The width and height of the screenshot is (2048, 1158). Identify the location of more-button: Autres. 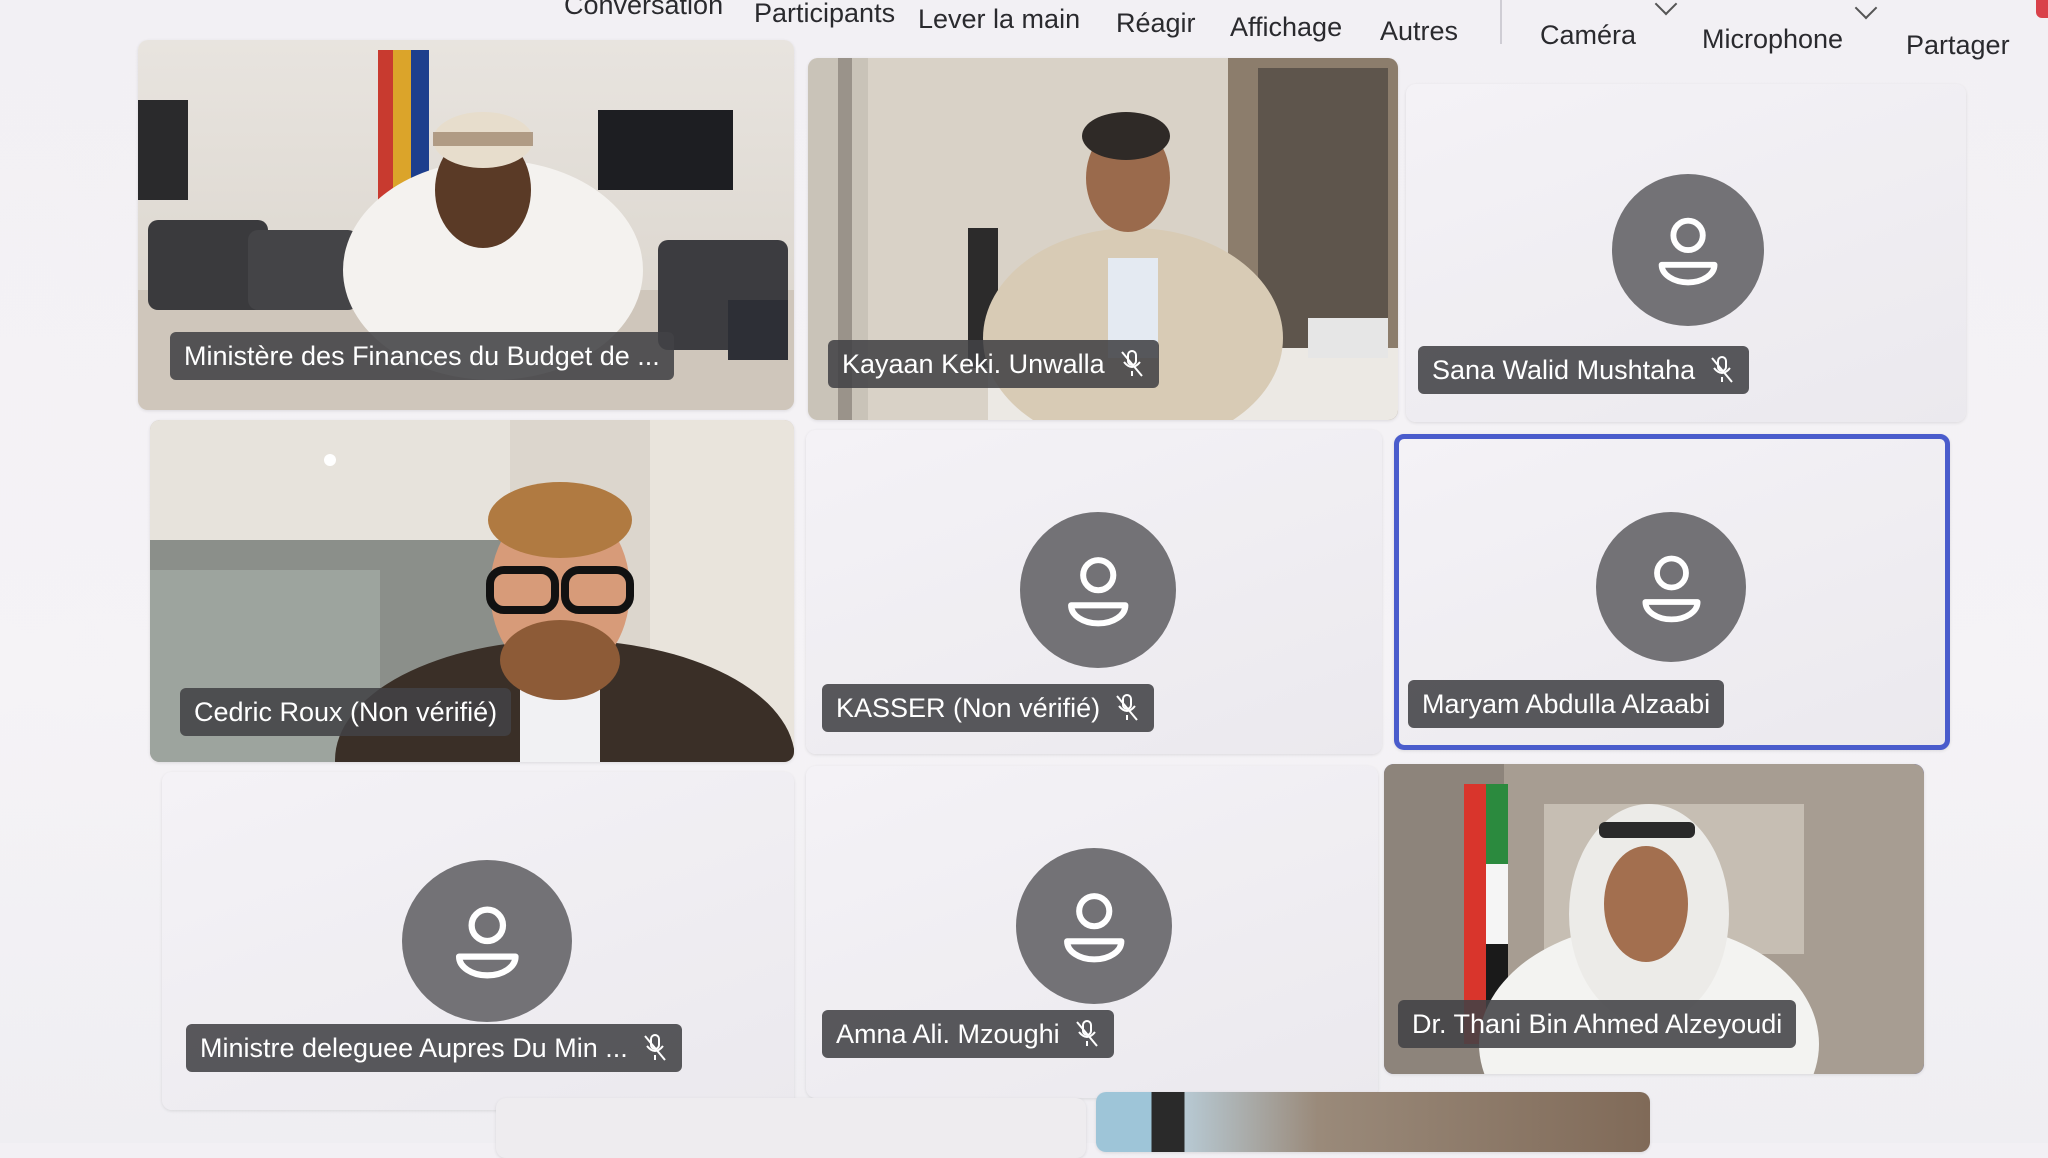
(1419, 31).